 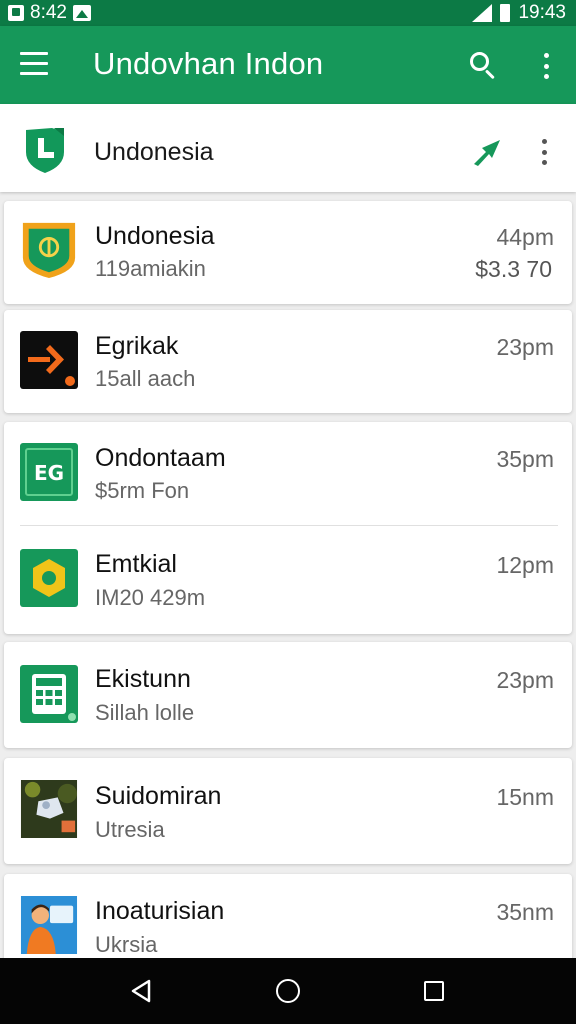 What do you see at coordinates (49, 809) in the screenshot?
I see `photo-thumbnail-icon` at bounding box center [49, 809].